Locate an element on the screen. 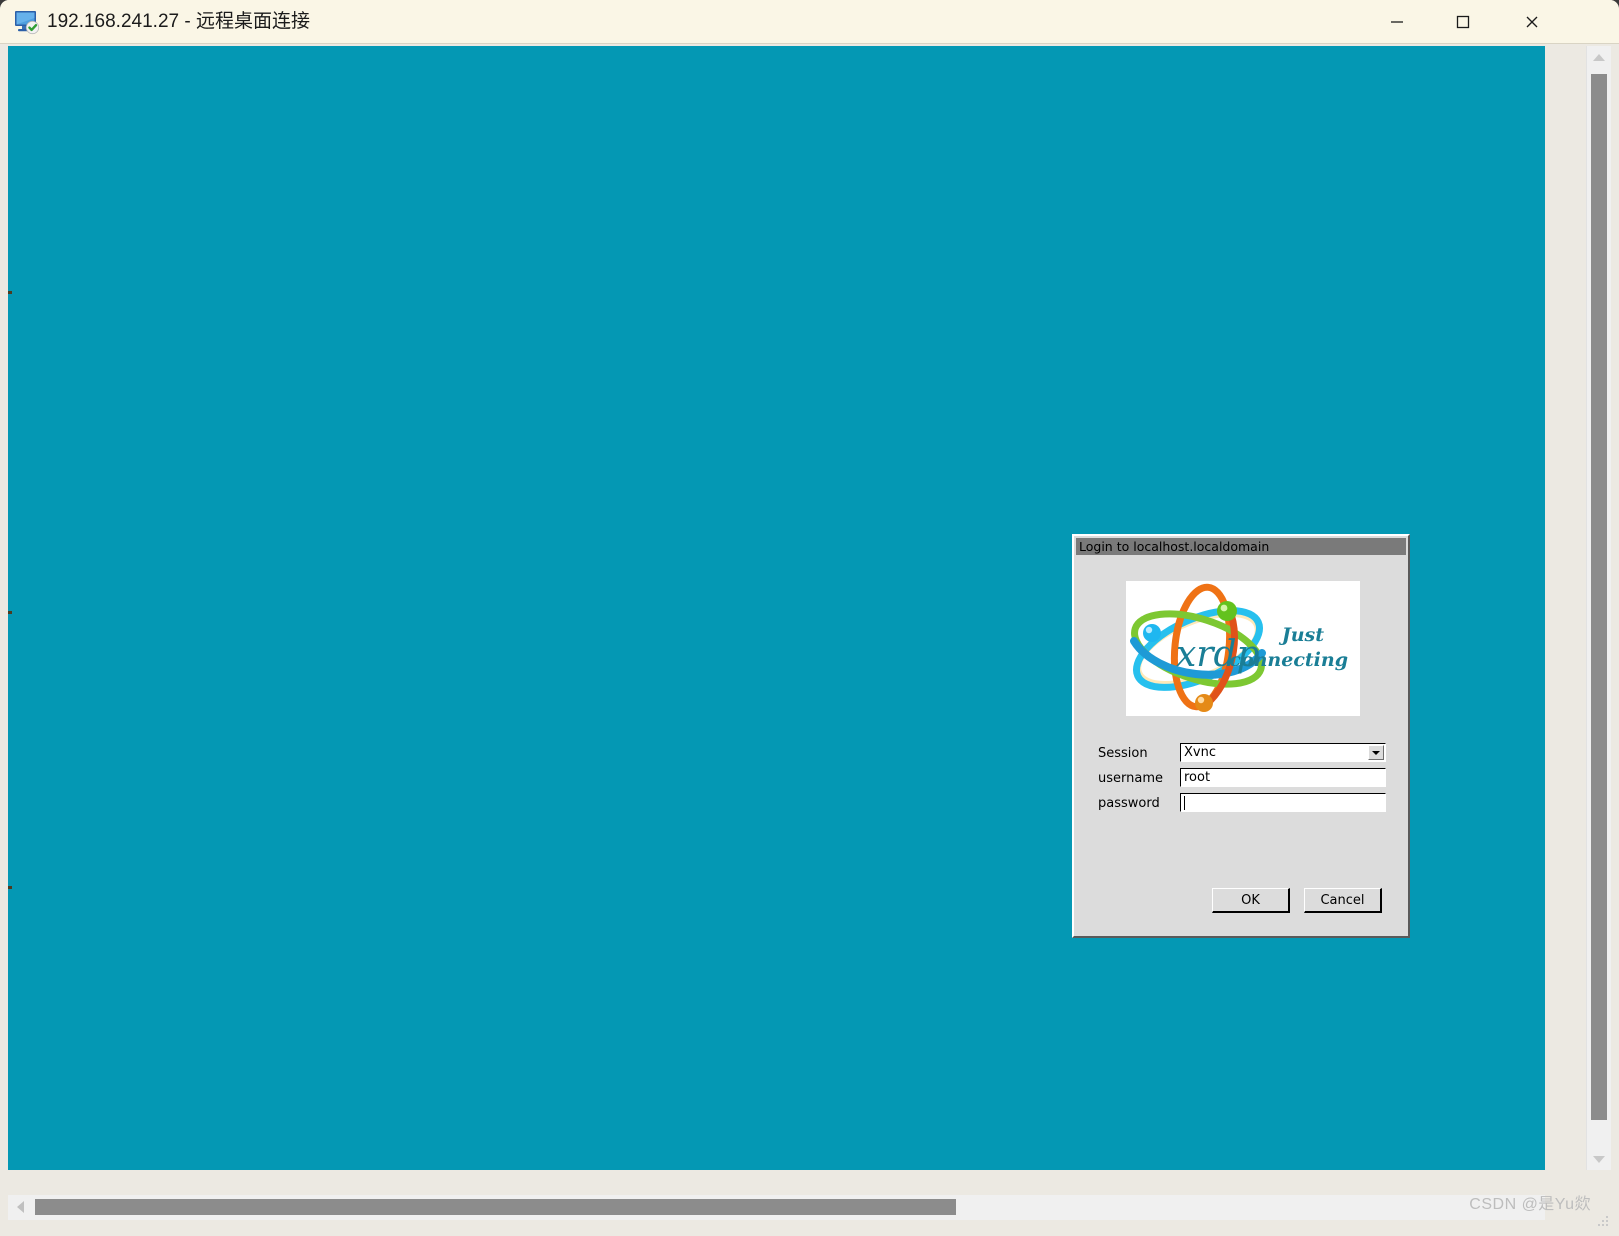  form-row-session: Session Xvnc is located at coordinates (1243, 754).